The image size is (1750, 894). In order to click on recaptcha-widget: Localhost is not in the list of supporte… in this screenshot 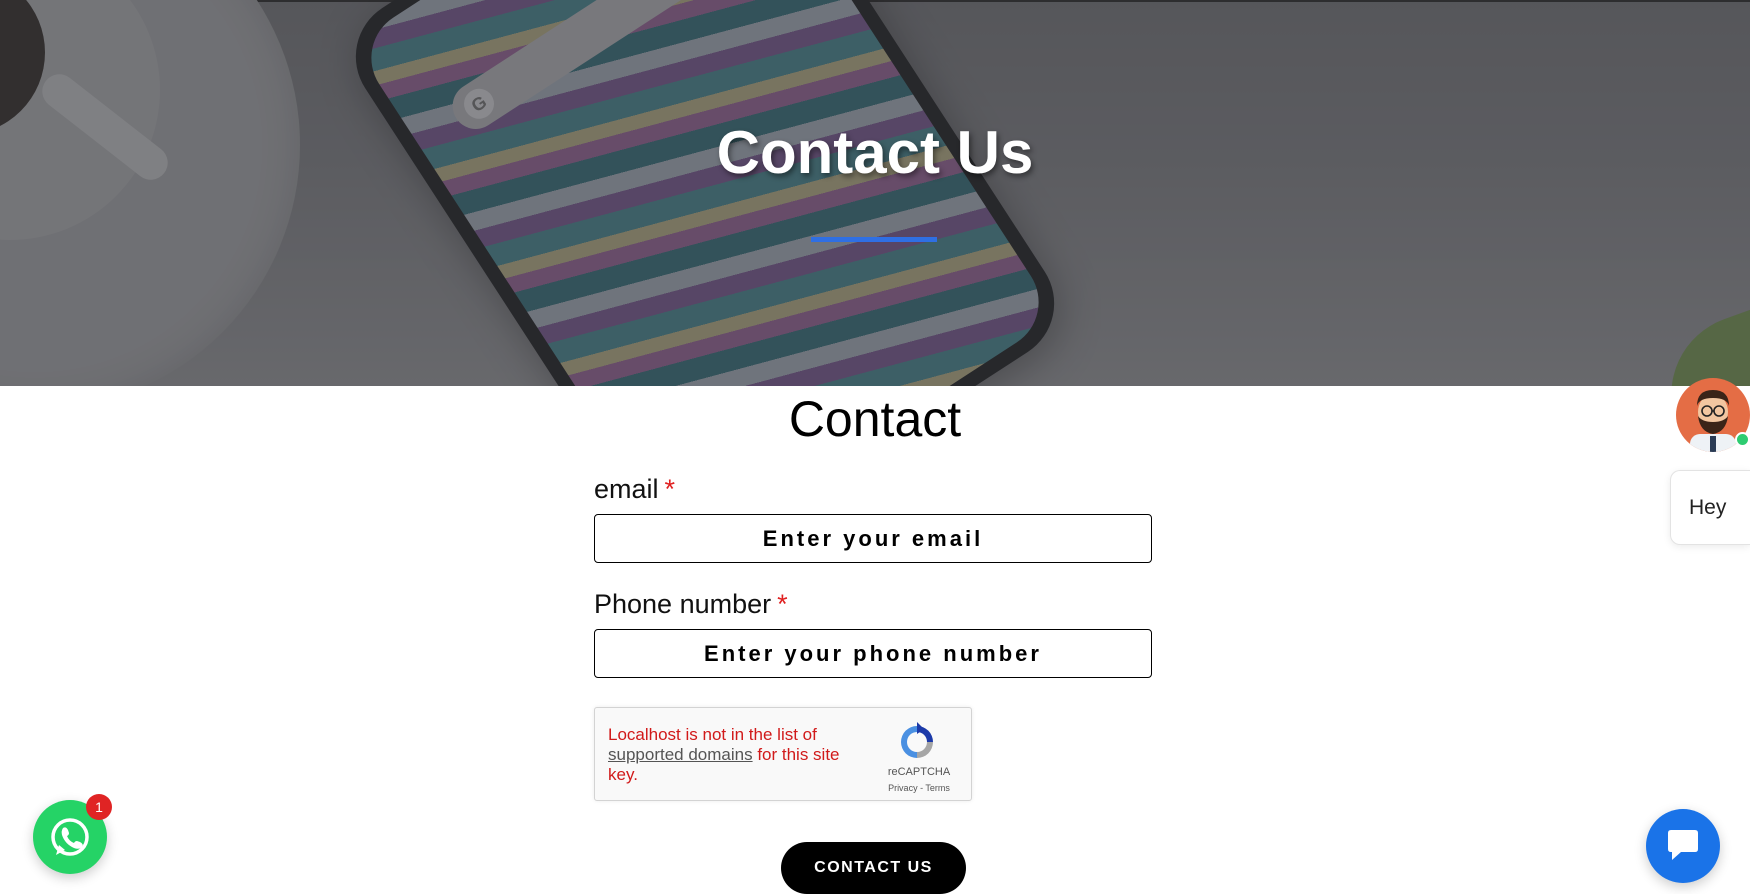, I will do `click(783, 754)`.